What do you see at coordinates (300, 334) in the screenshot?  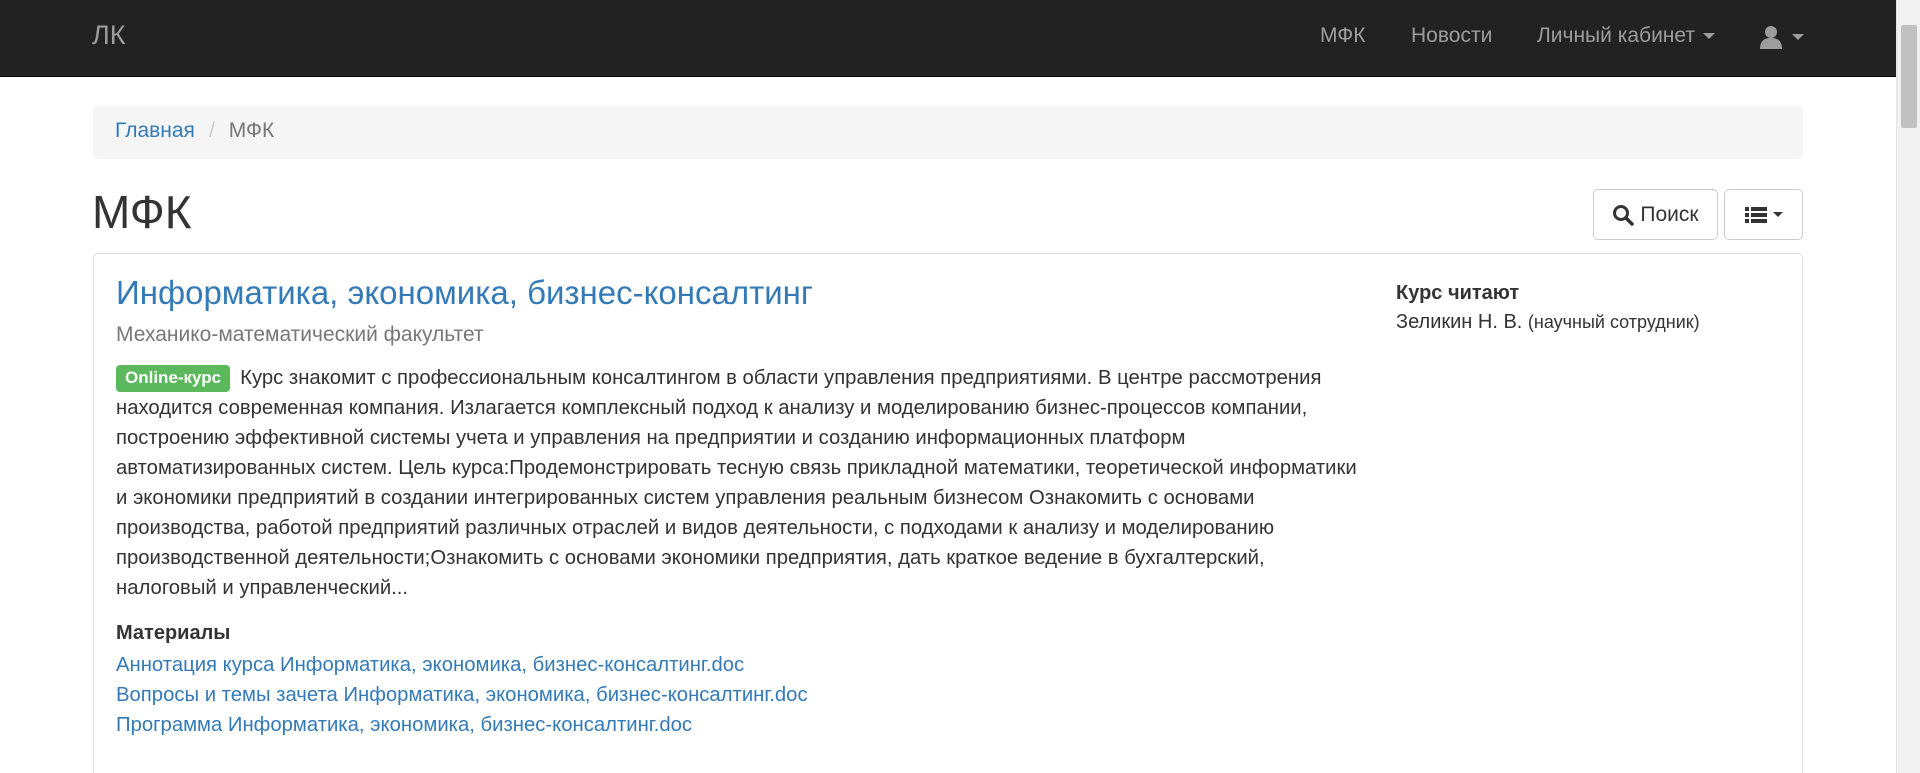 I see `course-faculty: Механико-математический факультет` at bounding box center [300, 334].